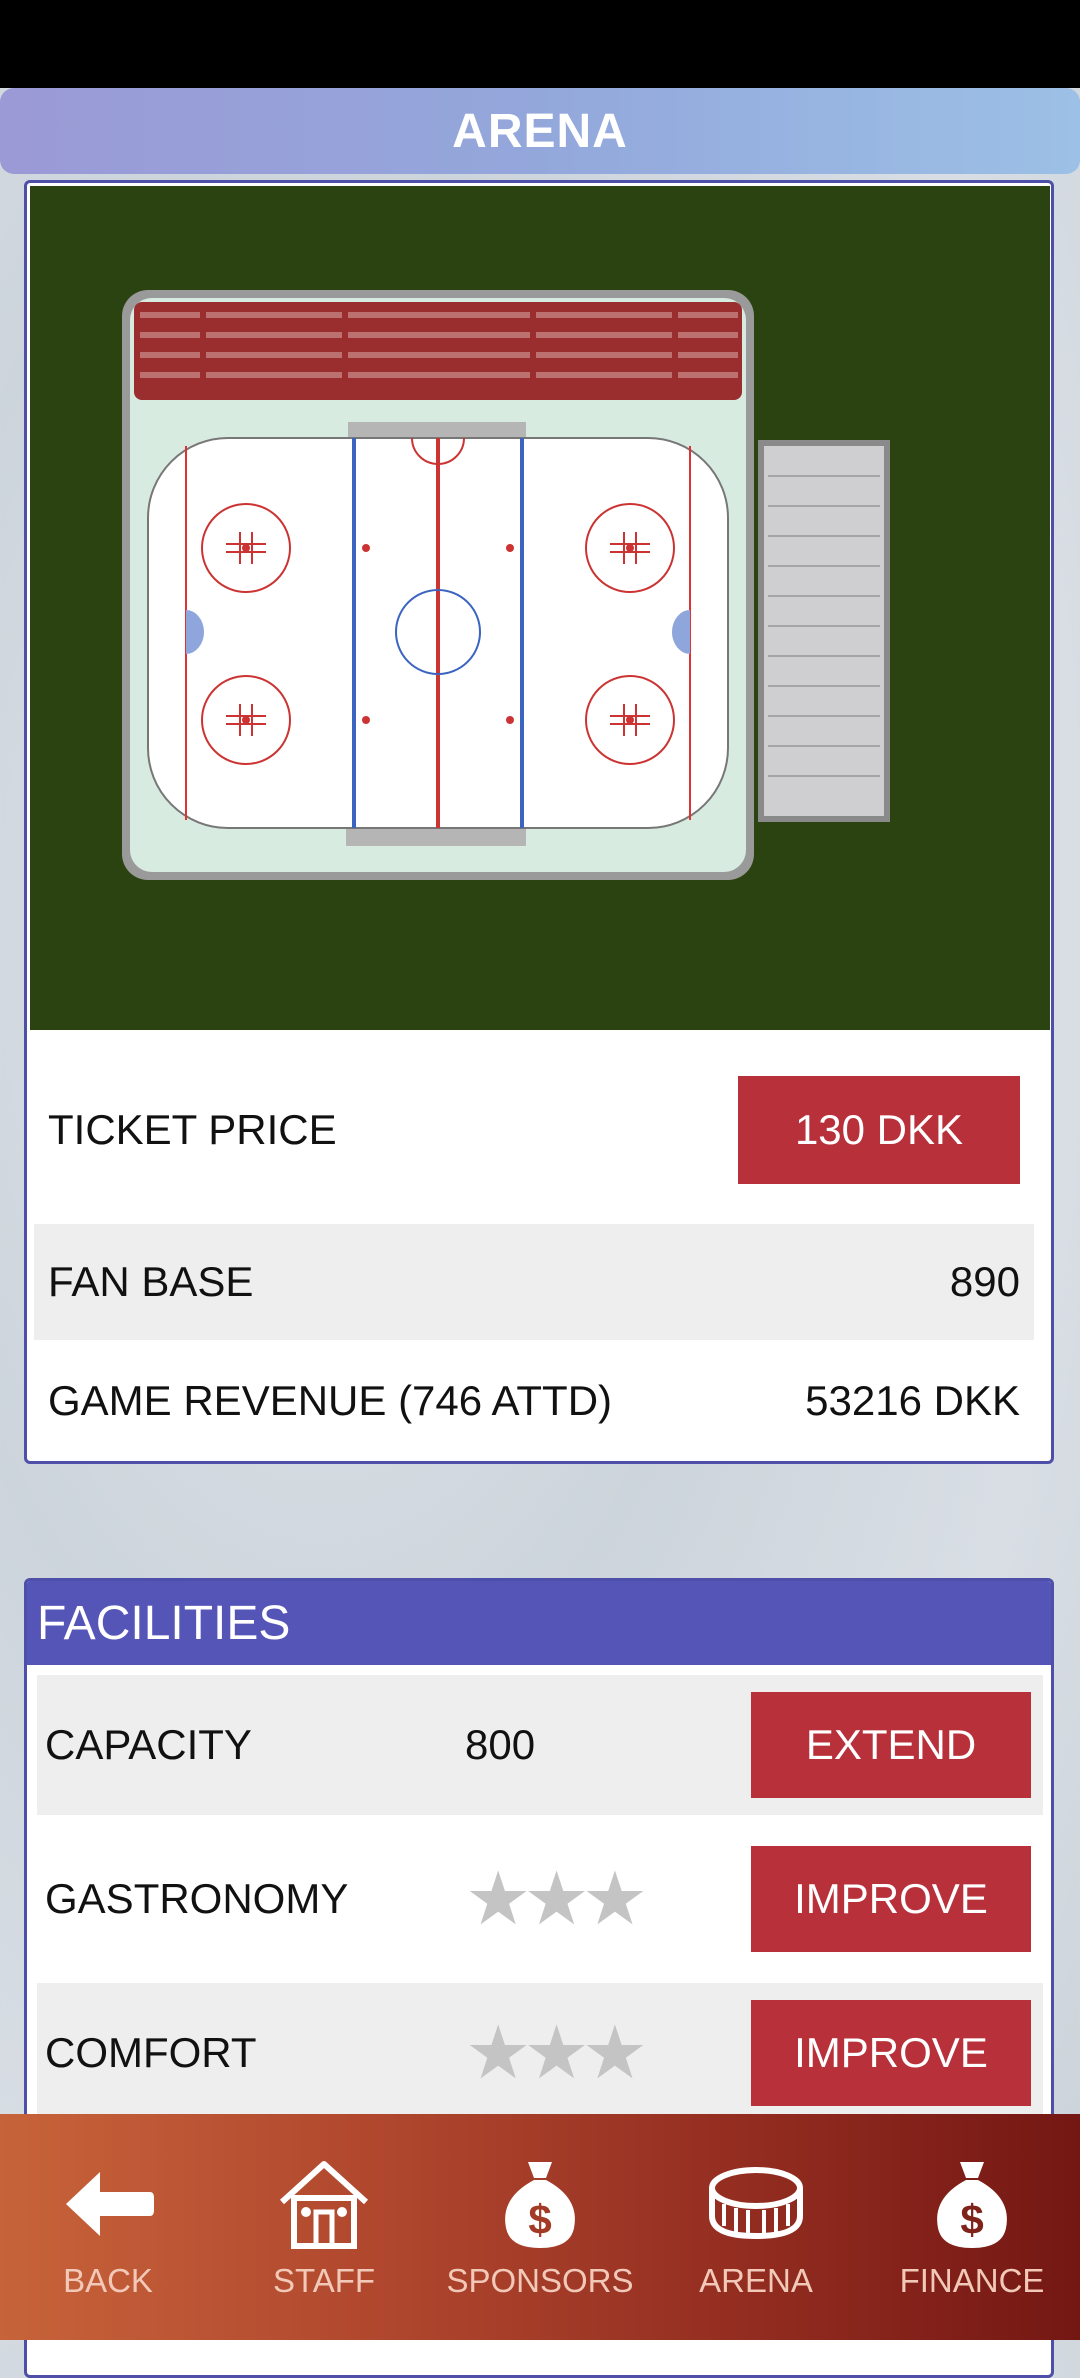  I want to click on fan-base-label: FAN BASE, so click(151, 1281).